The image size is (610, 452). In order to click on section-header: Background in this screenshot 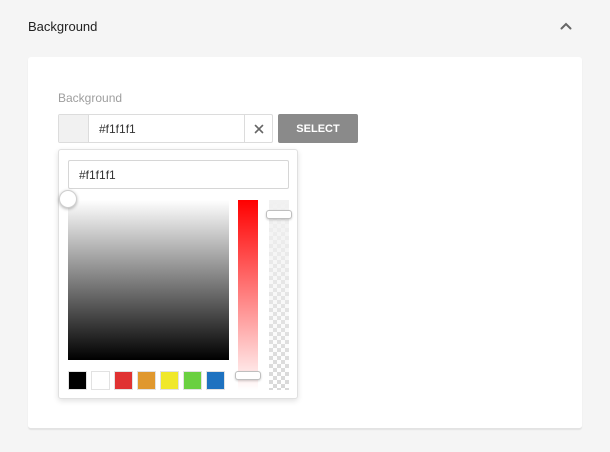, I will do `click(305, 27)`.